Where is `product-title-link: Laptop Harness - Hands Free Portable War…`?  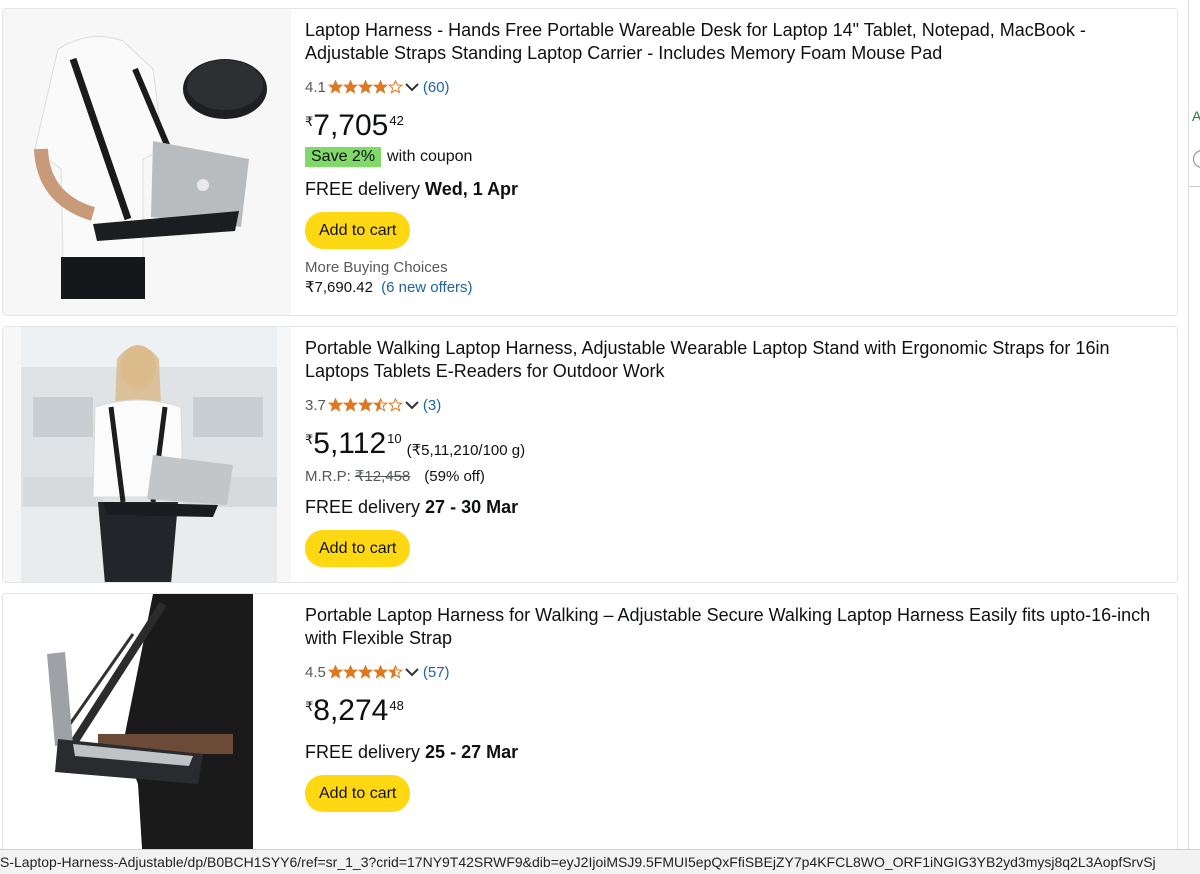 product-title-link: Laptop Harness - Hands Free Portable War… is located at coordinates (735, 42).